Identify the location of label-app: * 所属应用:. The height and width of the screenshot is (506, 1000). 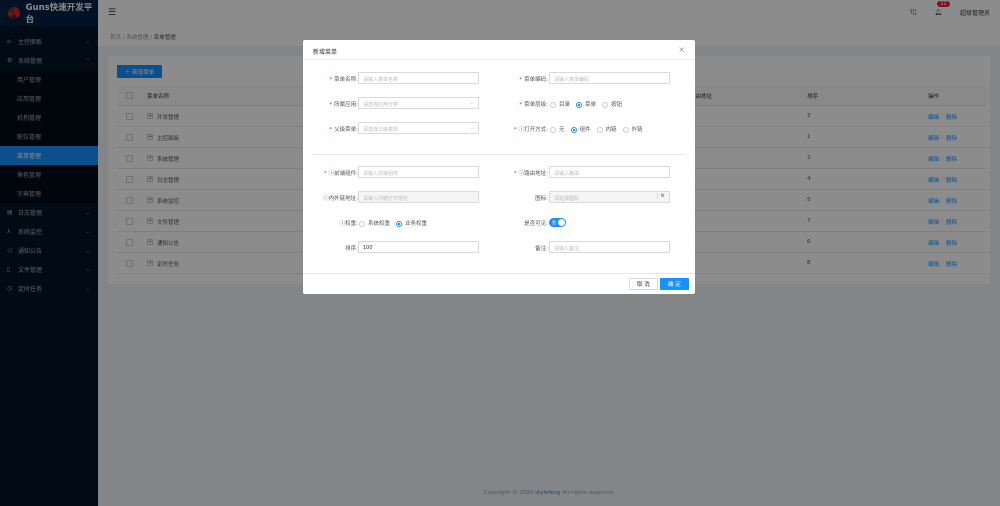
(343, 105).